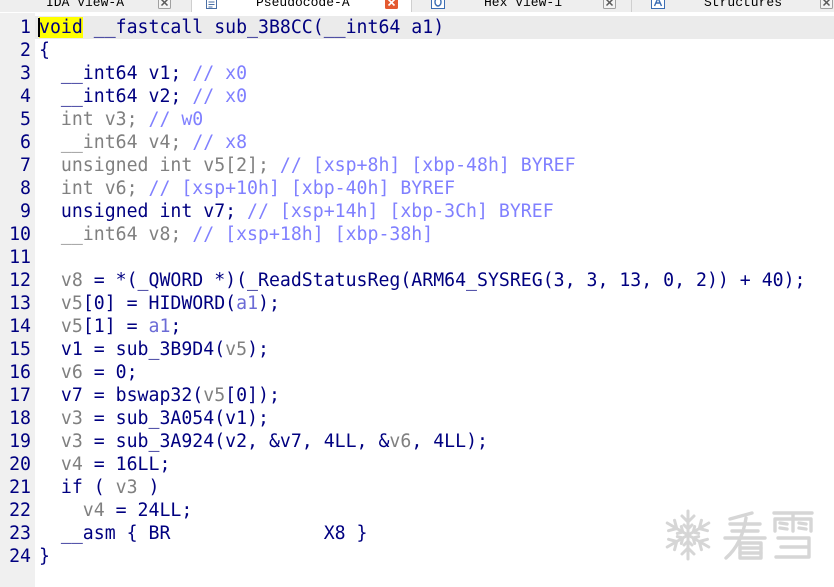  Describe the element at coordinates (417, 372) in the screenshot. I see `code-line: 16 v6 = 0;` at that location.